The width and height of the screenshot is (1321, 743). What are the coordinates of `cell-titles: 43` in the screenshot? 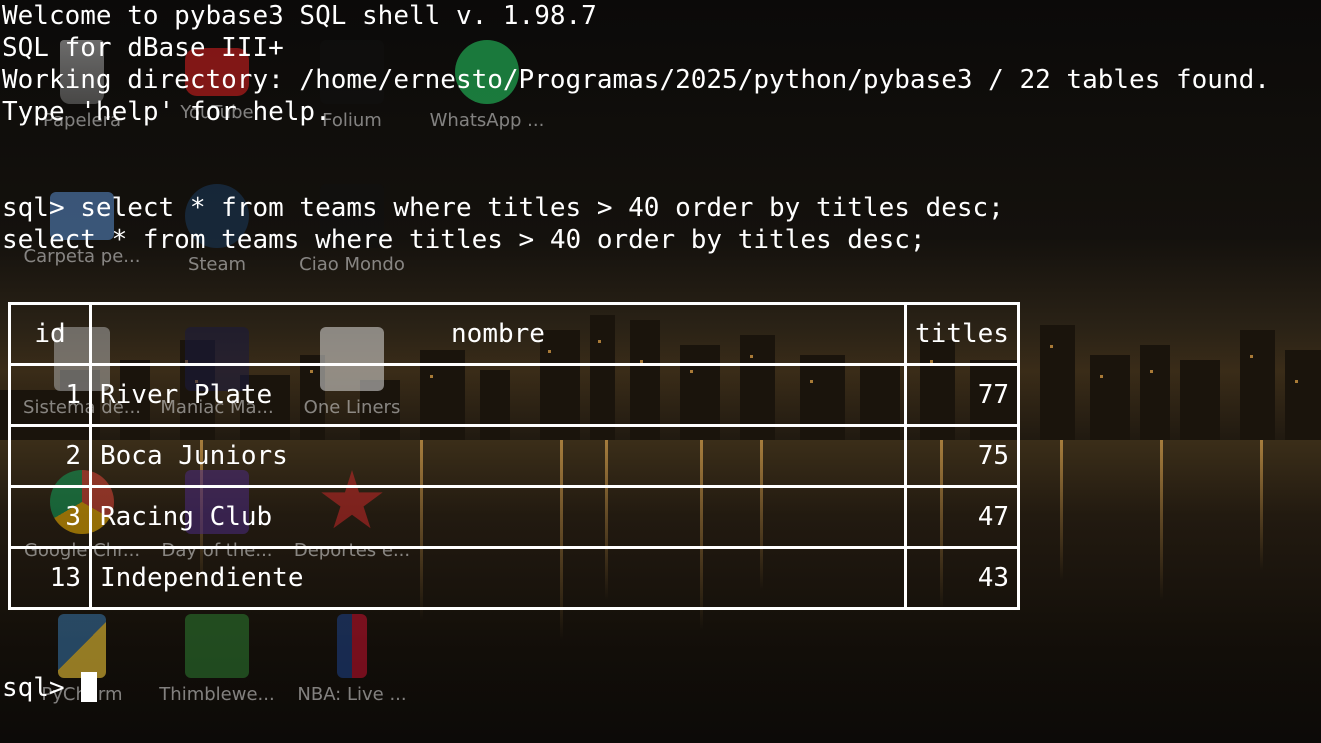 It's located at (962, 578).